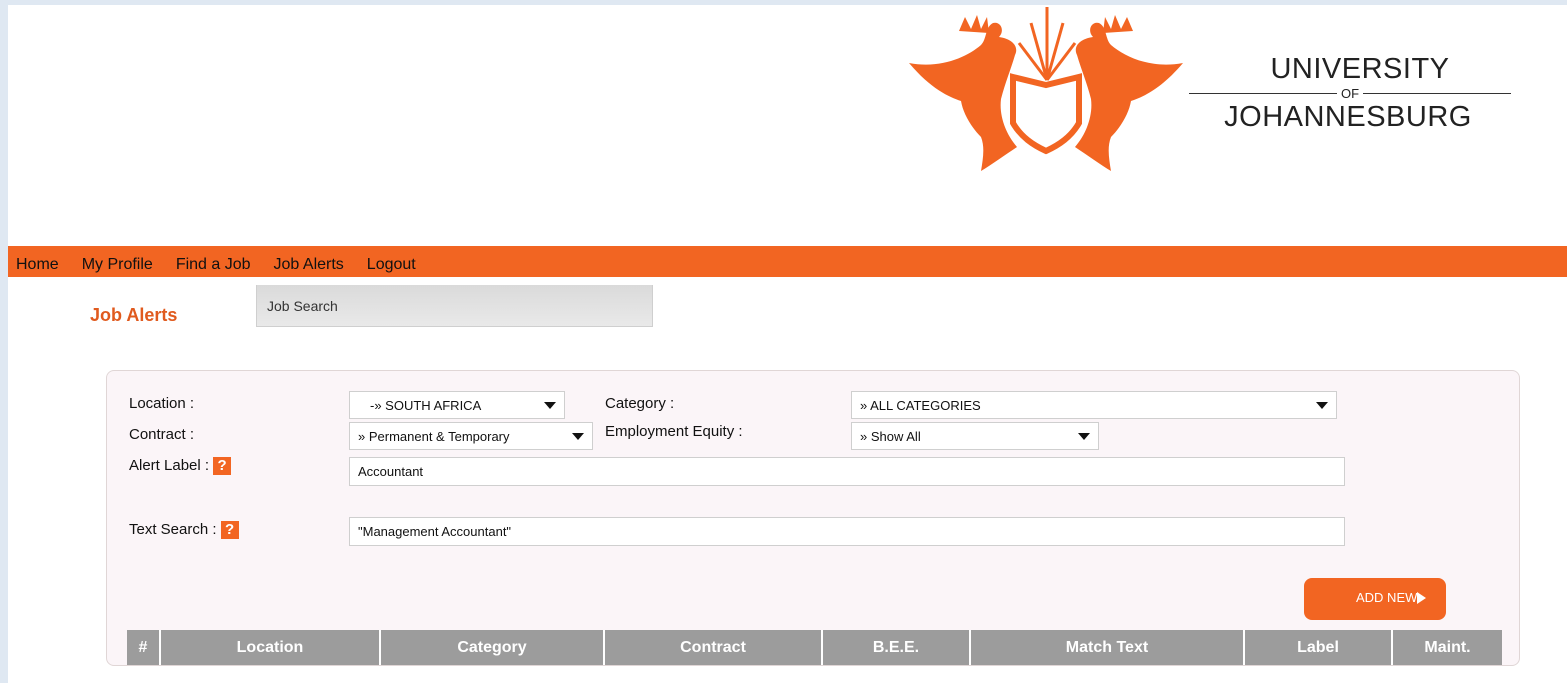 The height and width of the screenshot is (683, 1567). What do you see at coordinates (897, 647) in the screenshot?
I see `col-bee: B.E.E.` at bounding box center [897, 647].